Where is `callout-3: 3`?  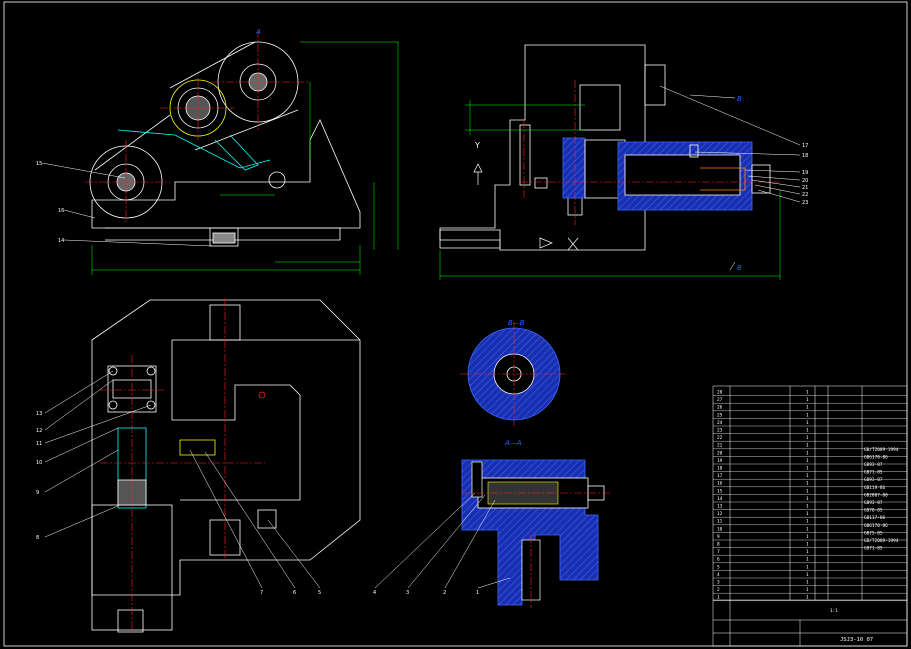
callout-3: 3 is located at coordinates (407, 593).